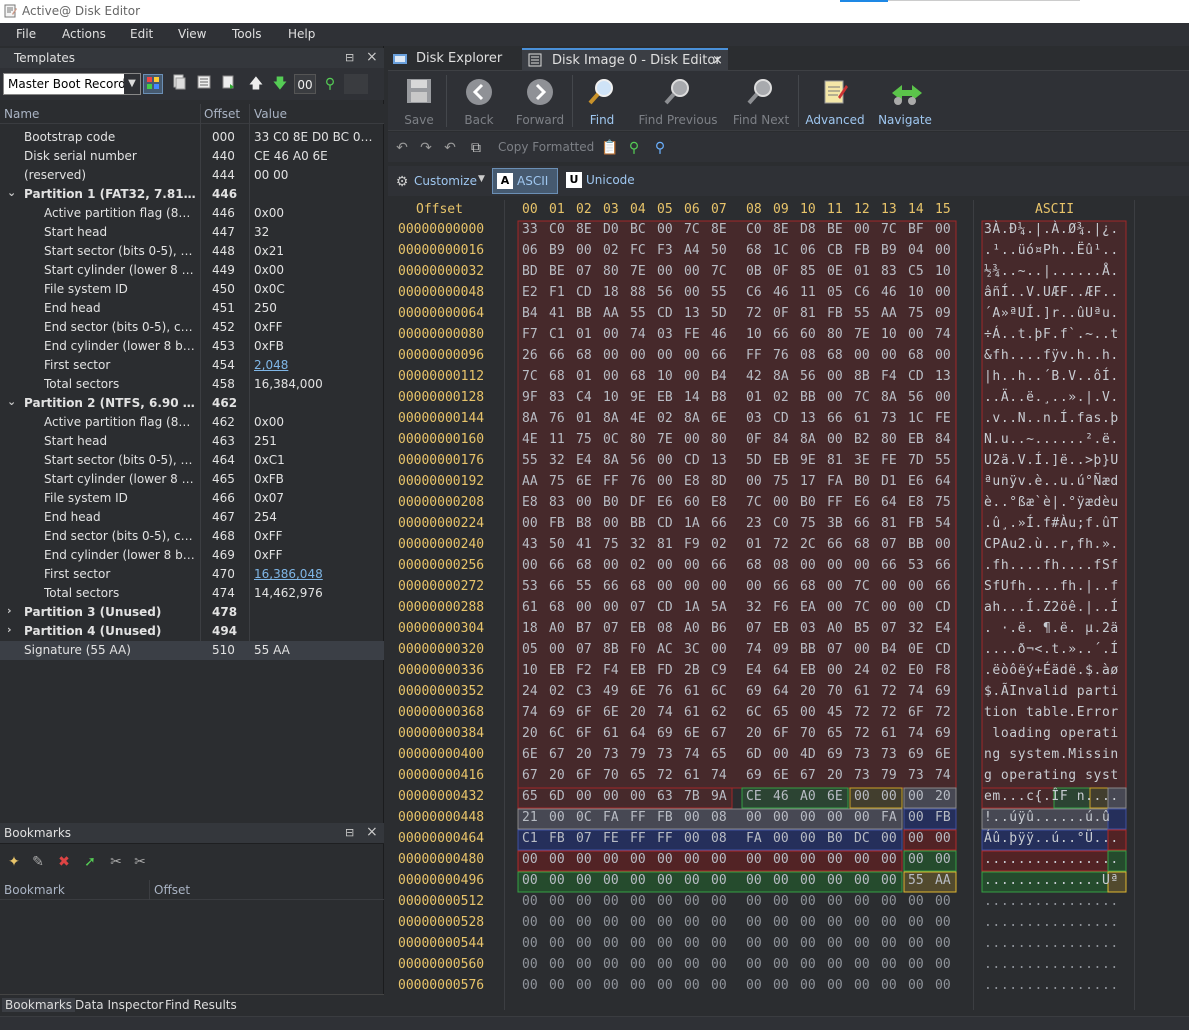  I want to click on ascii-text: tion table.Error, so click(1051, 712).